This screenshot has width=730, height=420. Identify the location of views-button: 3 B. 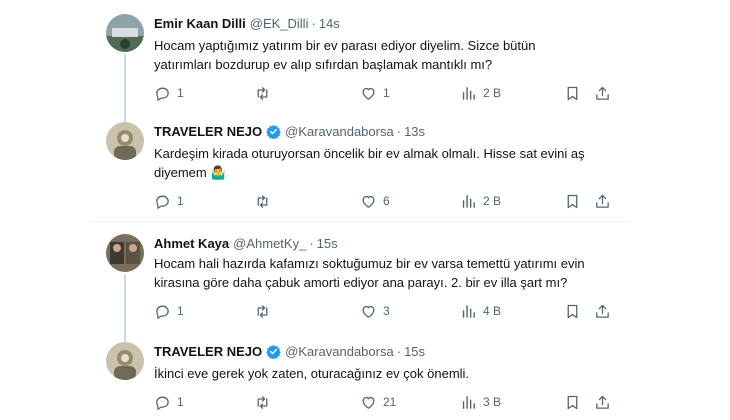
(480, 402).